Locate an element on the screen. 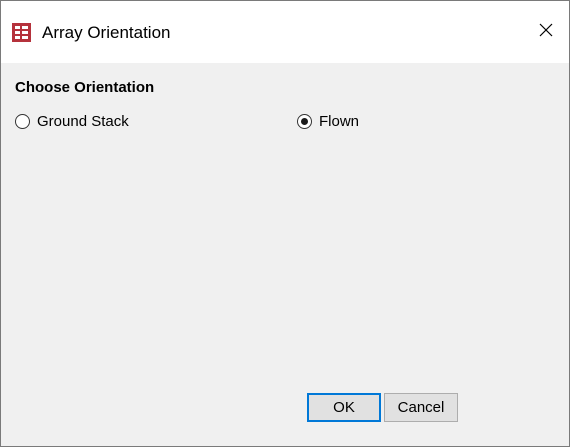 This screenshot has width=570, height=447. app-window-icon is located at coordinates (21, 32).